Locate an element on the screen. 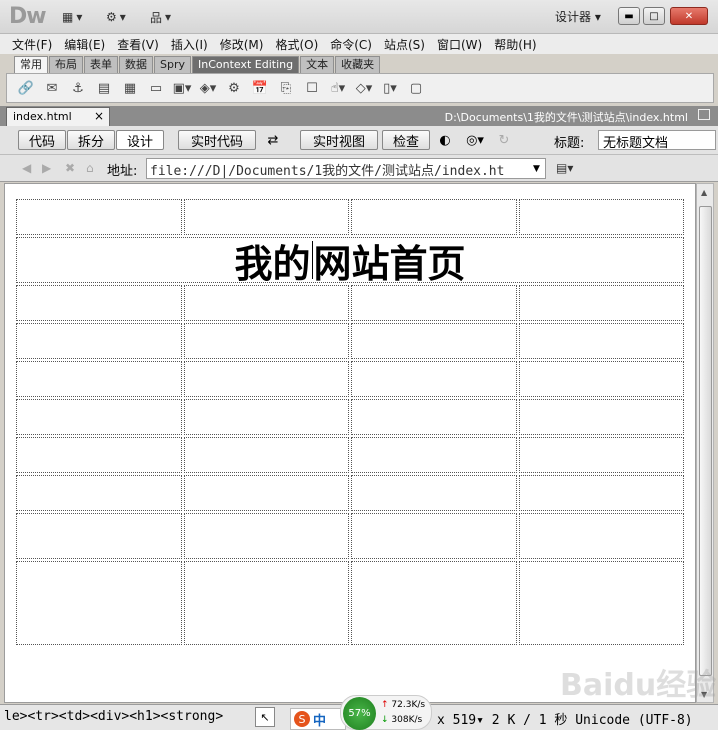 The width and height of the screenshot is (718, 730). layout-menu-button: ▦ ▾ is located at coordinates (72, 17).